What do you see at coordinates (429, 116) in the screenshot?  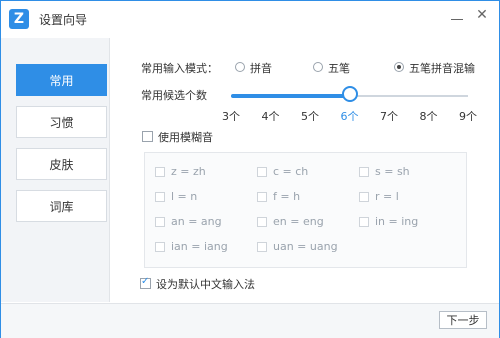 I see `candidate-tick-label: 8个` at bounding box center [429, 116].